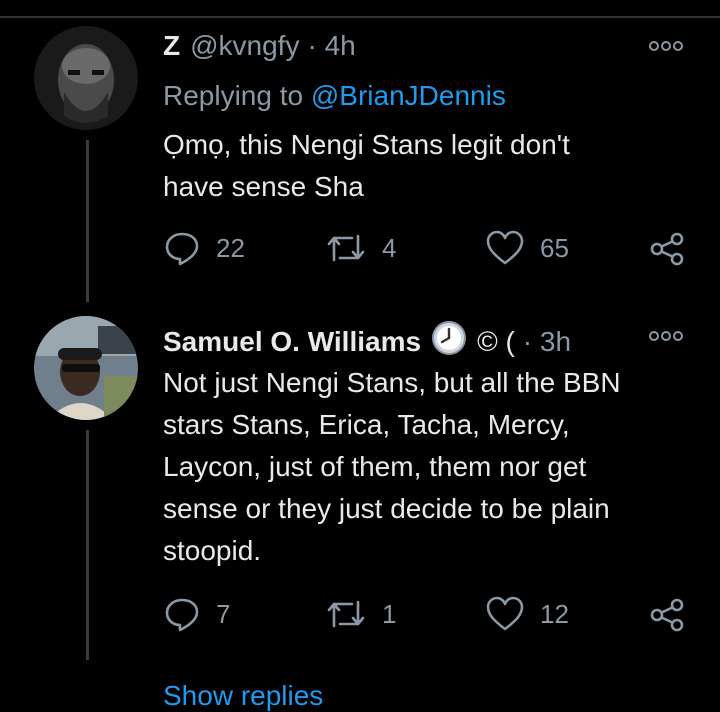 The image size is (720, 712). I want to click on timestamp: · 4h, so click(331, 46).